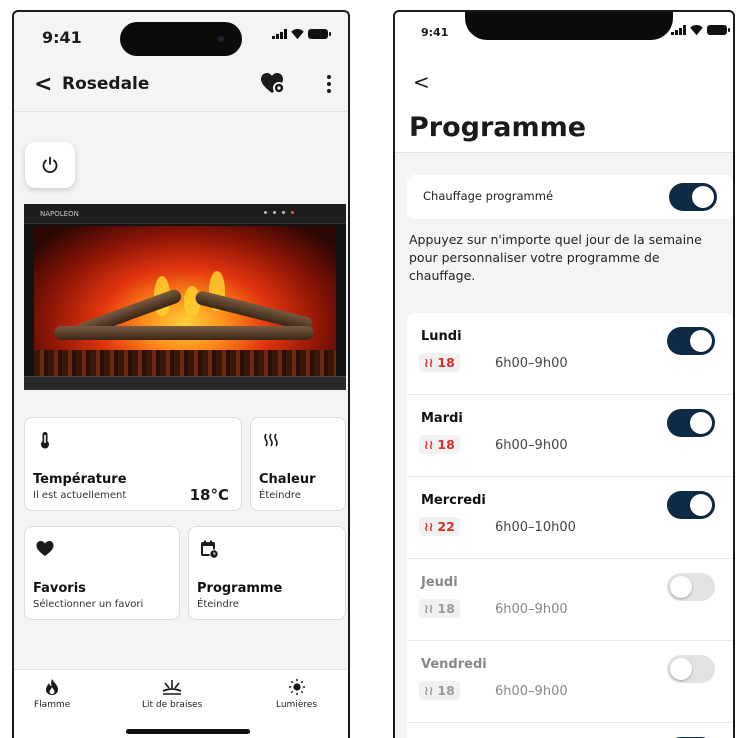  What do you see at coordinates (570, 436) in the screenshot?
I see `day-row-tuesday: Mardi ≀≀ 18 6h00–9h00` at bounding box center [570, 436].